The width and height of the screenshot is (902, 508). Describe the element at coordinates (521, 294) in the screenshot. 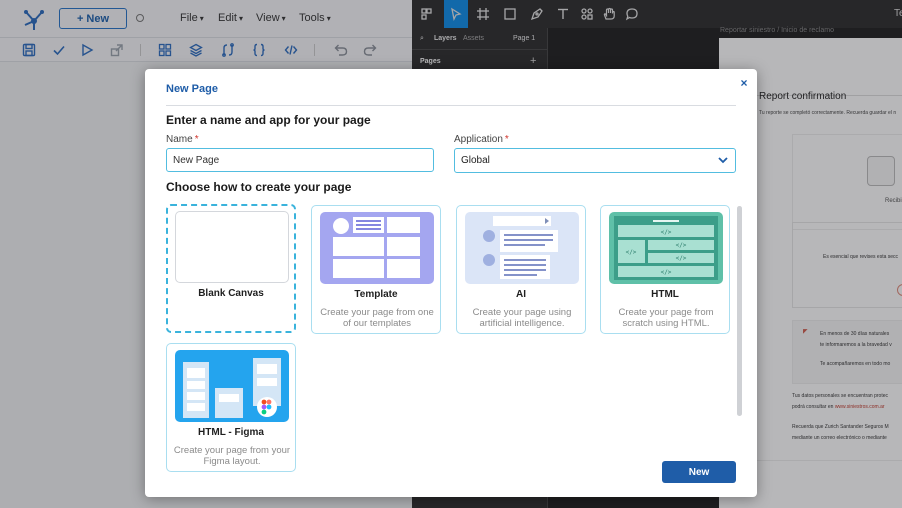

I see `option-title: AI` at that location.